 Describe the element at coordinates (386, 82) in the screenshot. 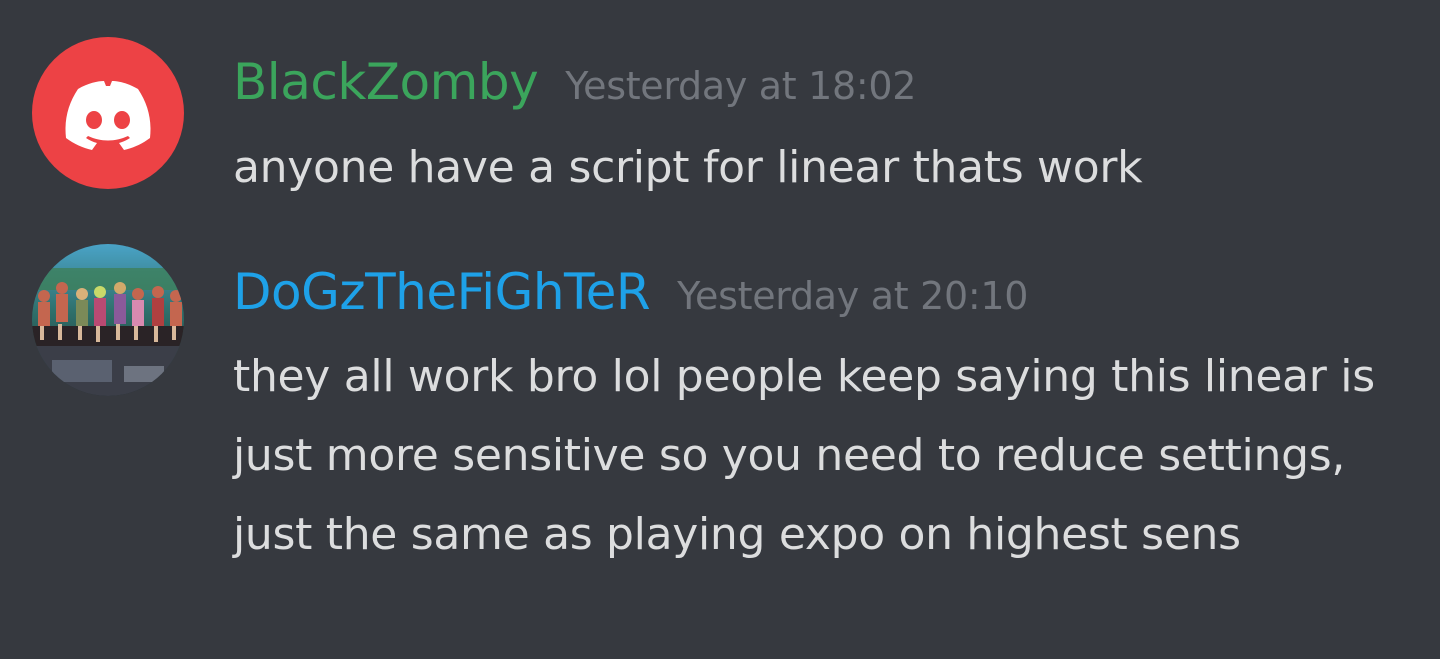

I see `username: BlackZomby` at that location.